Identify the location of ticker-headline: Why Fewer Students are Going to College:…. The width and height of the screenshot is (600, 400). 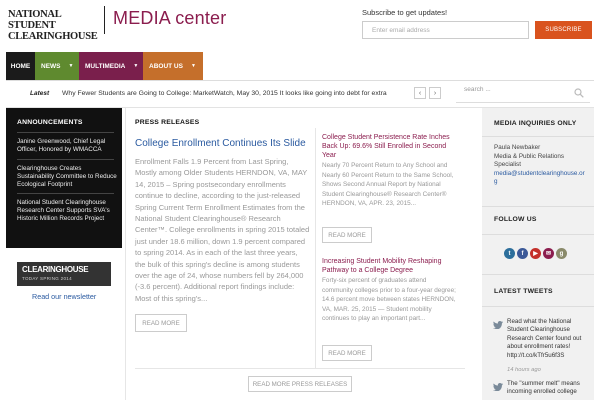
(234, 93).